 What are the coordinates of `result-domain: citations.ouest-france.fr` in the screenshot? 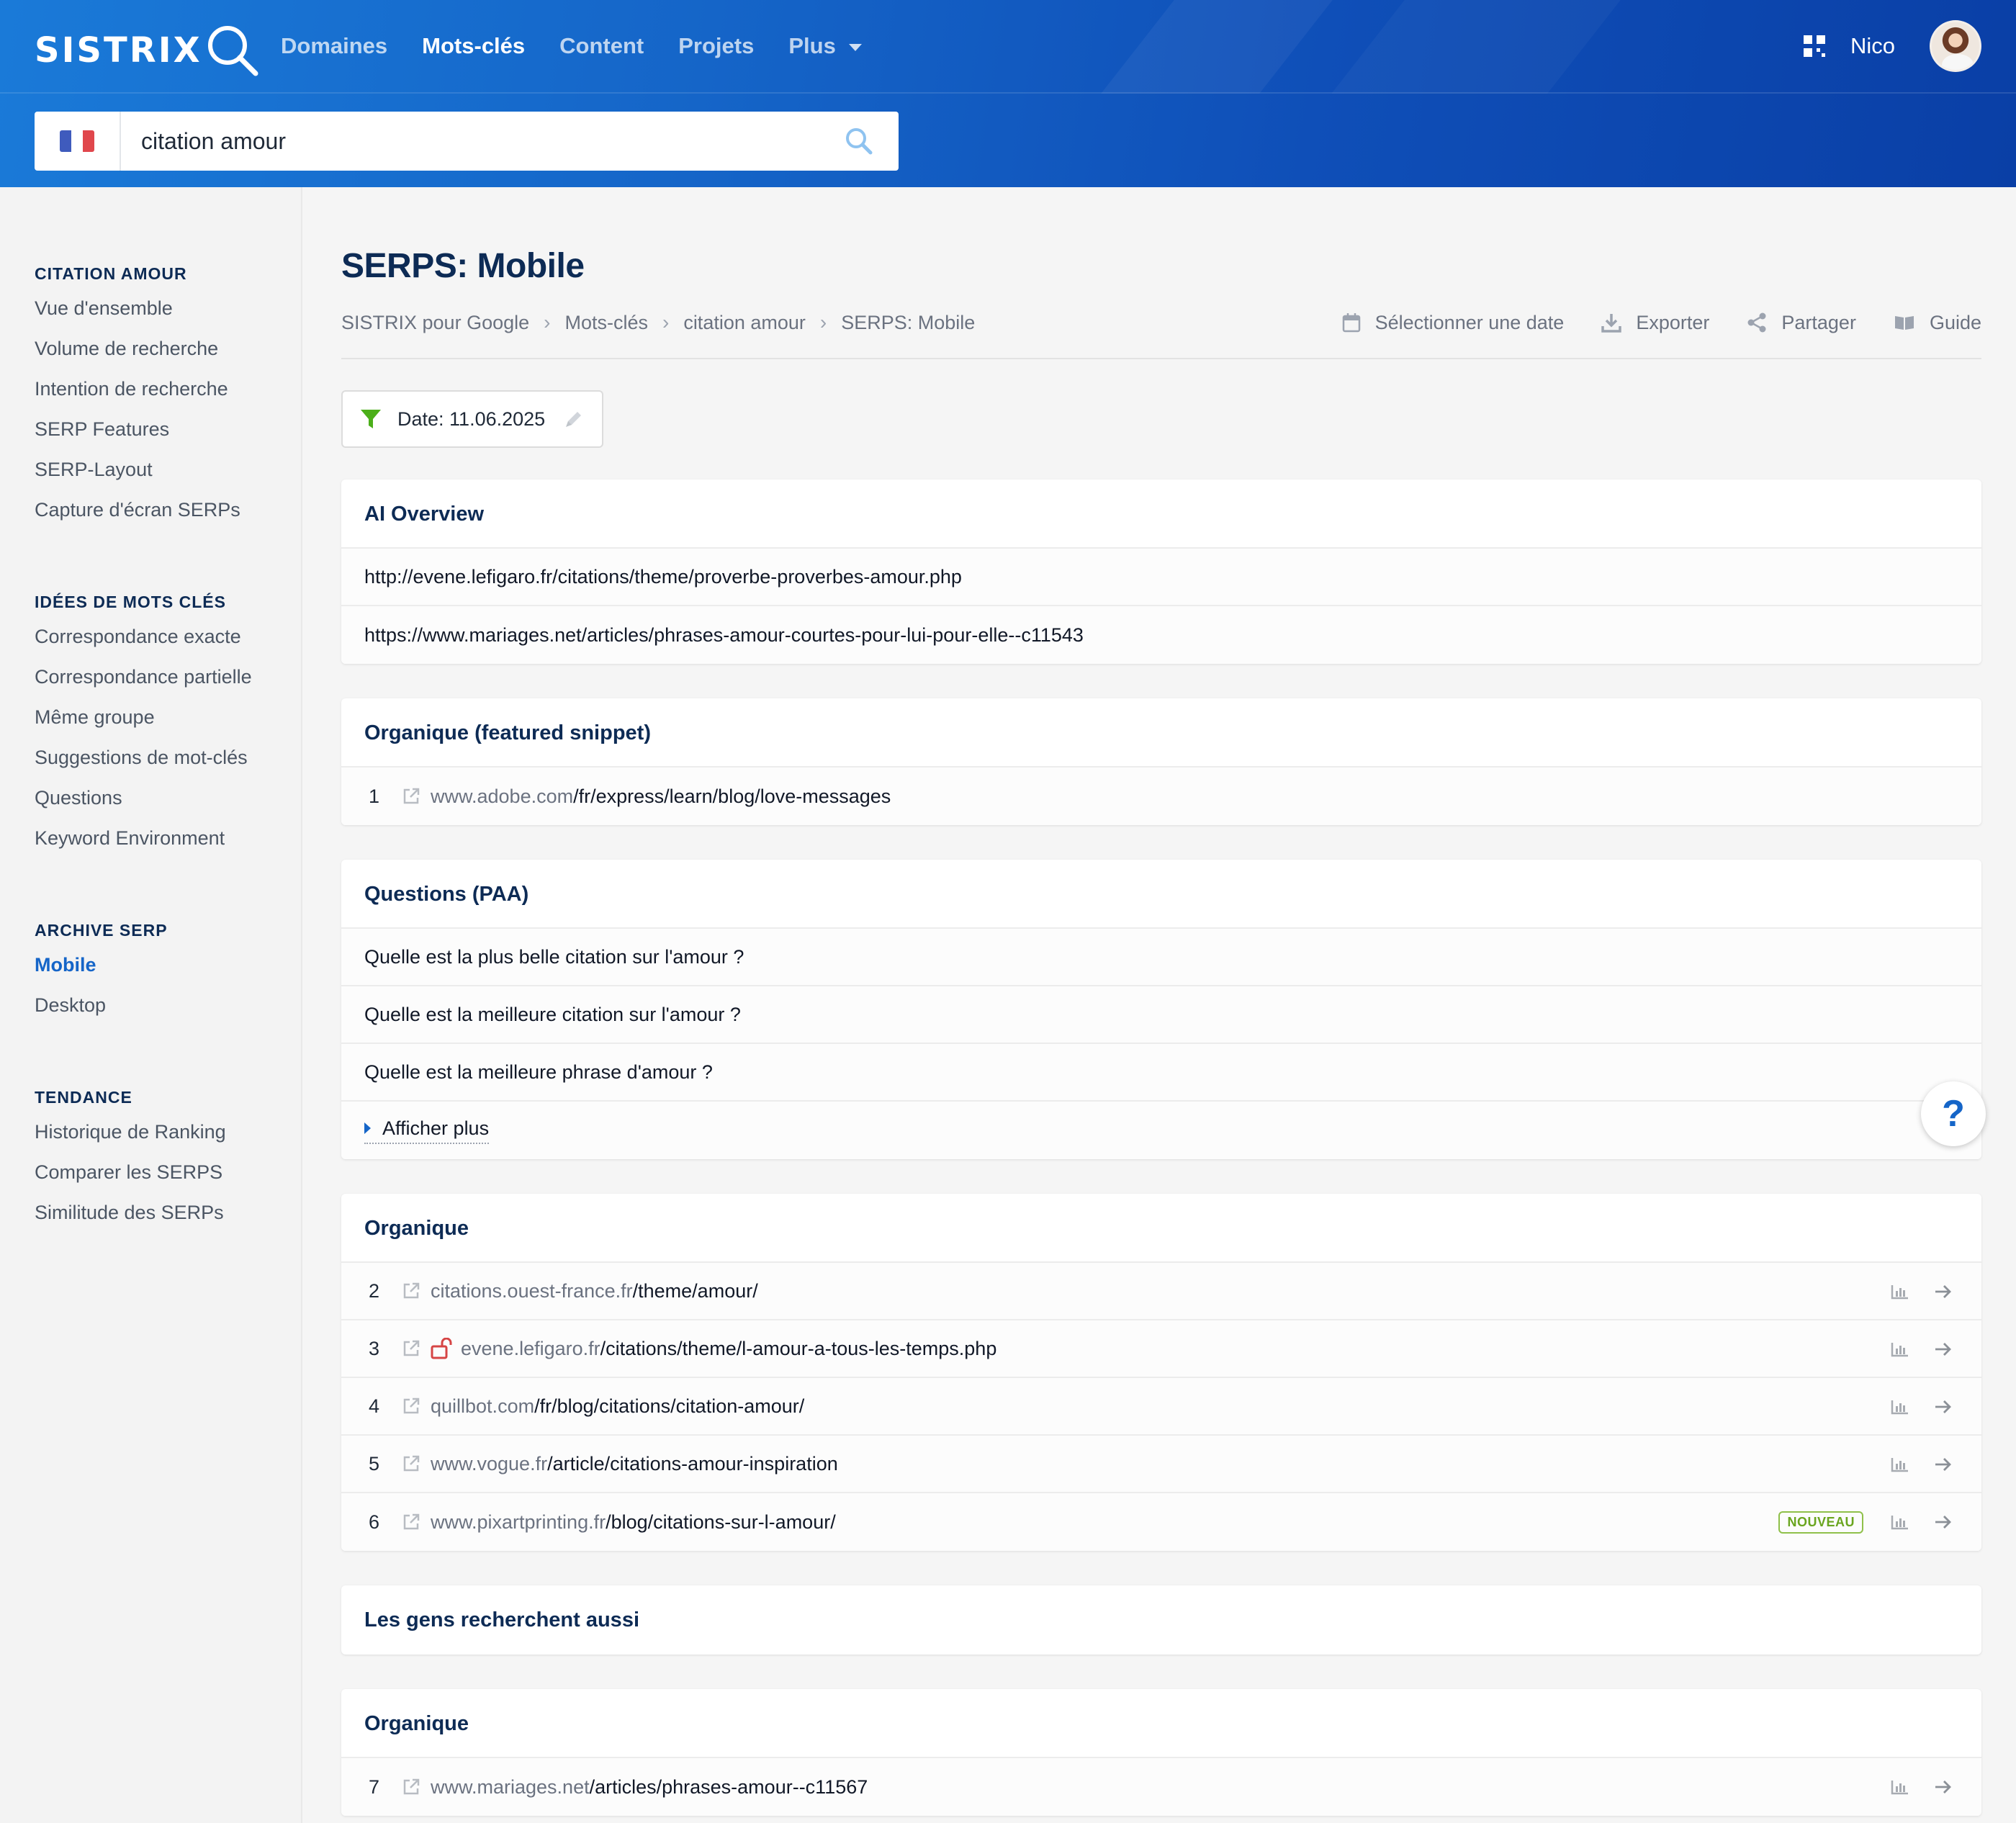 It's located at (532, 1291).